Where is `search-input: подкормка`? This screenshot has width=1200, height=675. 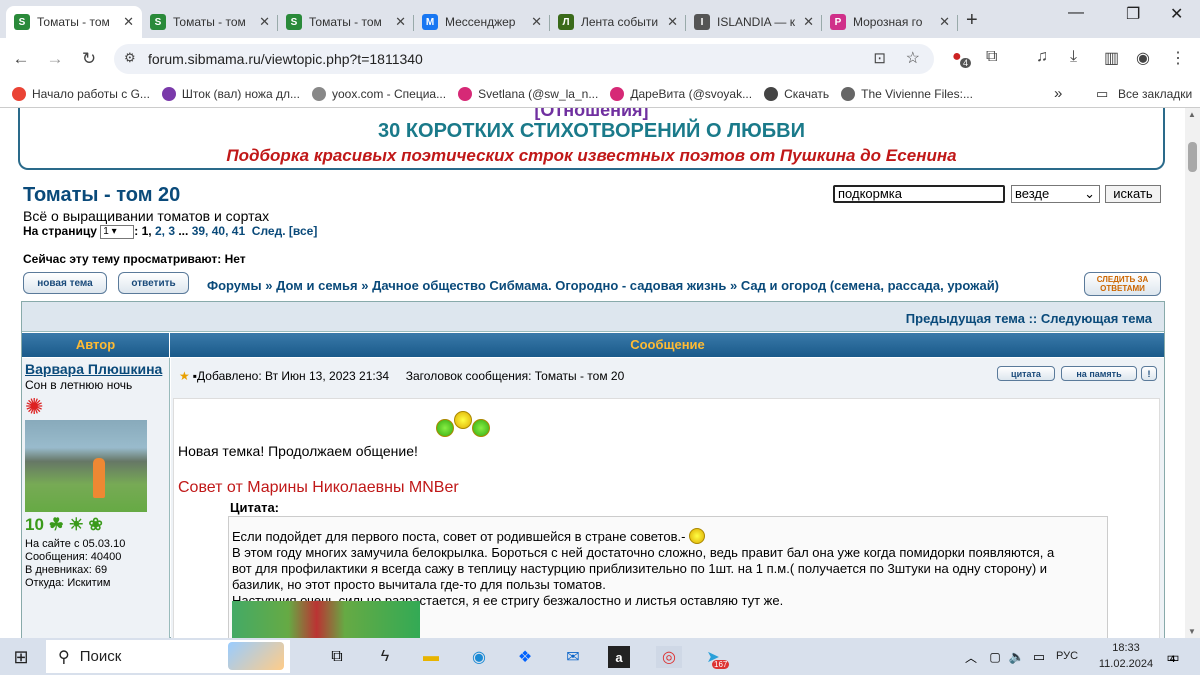 search-input: подкормка is located at coordinates (919, 194).